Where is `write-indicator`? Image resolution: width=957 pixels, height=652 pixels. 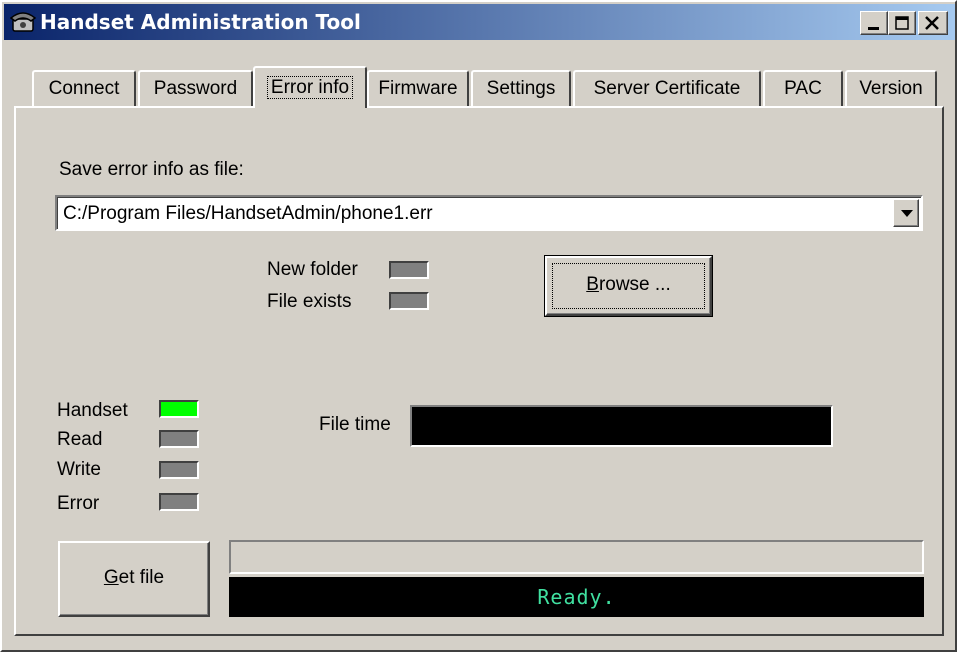
write-indicator is located at coordinates (179, 470).